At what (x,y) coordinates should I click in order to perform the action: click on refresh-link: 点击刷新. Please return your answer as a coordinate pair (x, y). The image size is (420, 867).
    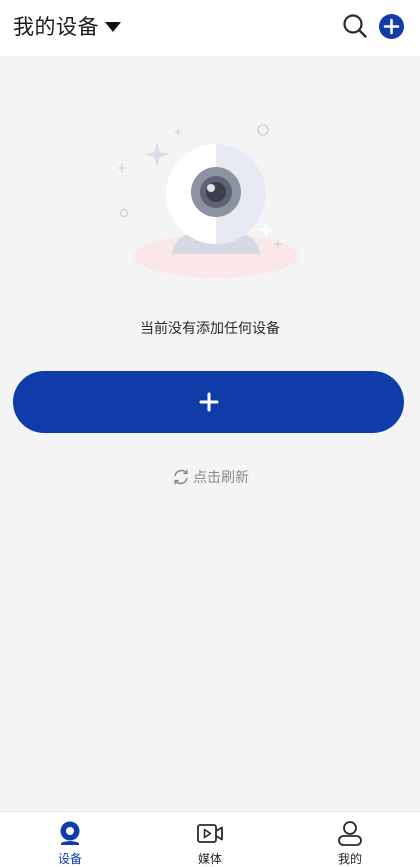
    Looking at the image, I should click on (210, 477).